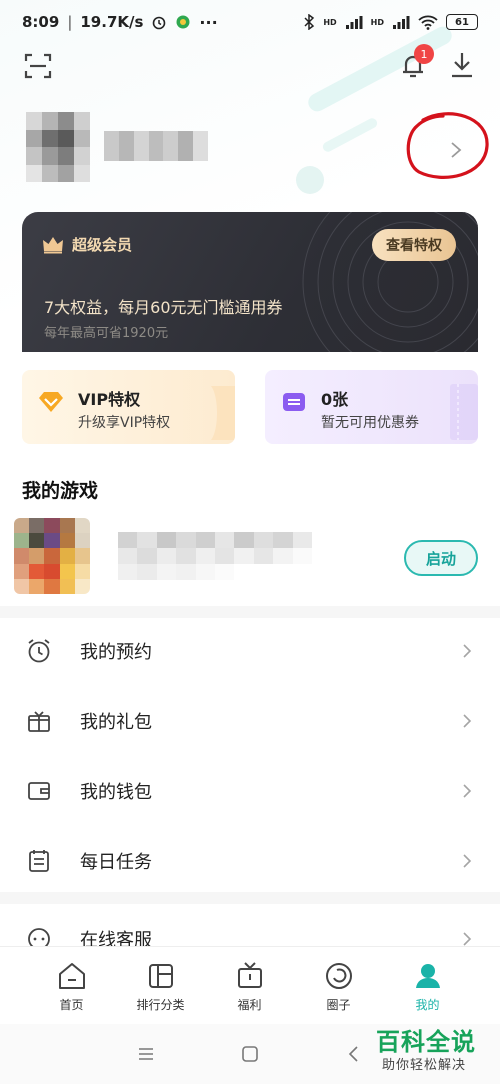  I want to click on nav-label: 福利, so click(249, 1004).